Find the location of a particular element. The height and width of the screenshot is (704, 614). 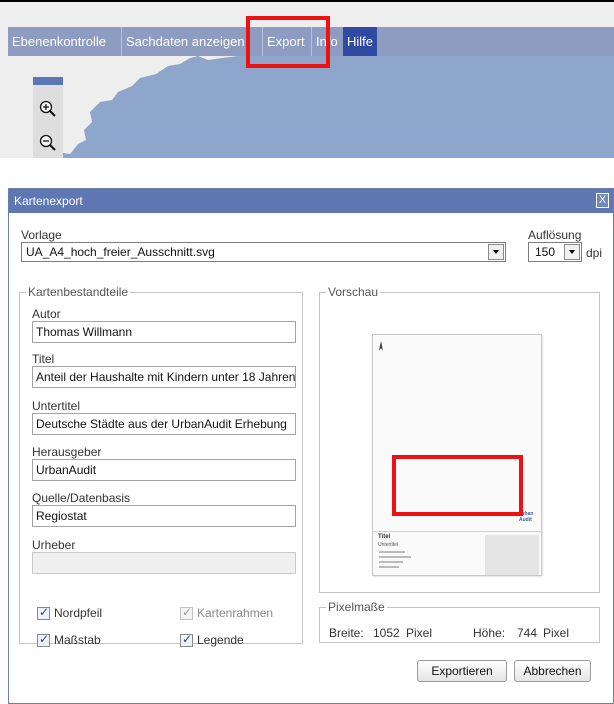

map-view is located at coordinates (311, 107).